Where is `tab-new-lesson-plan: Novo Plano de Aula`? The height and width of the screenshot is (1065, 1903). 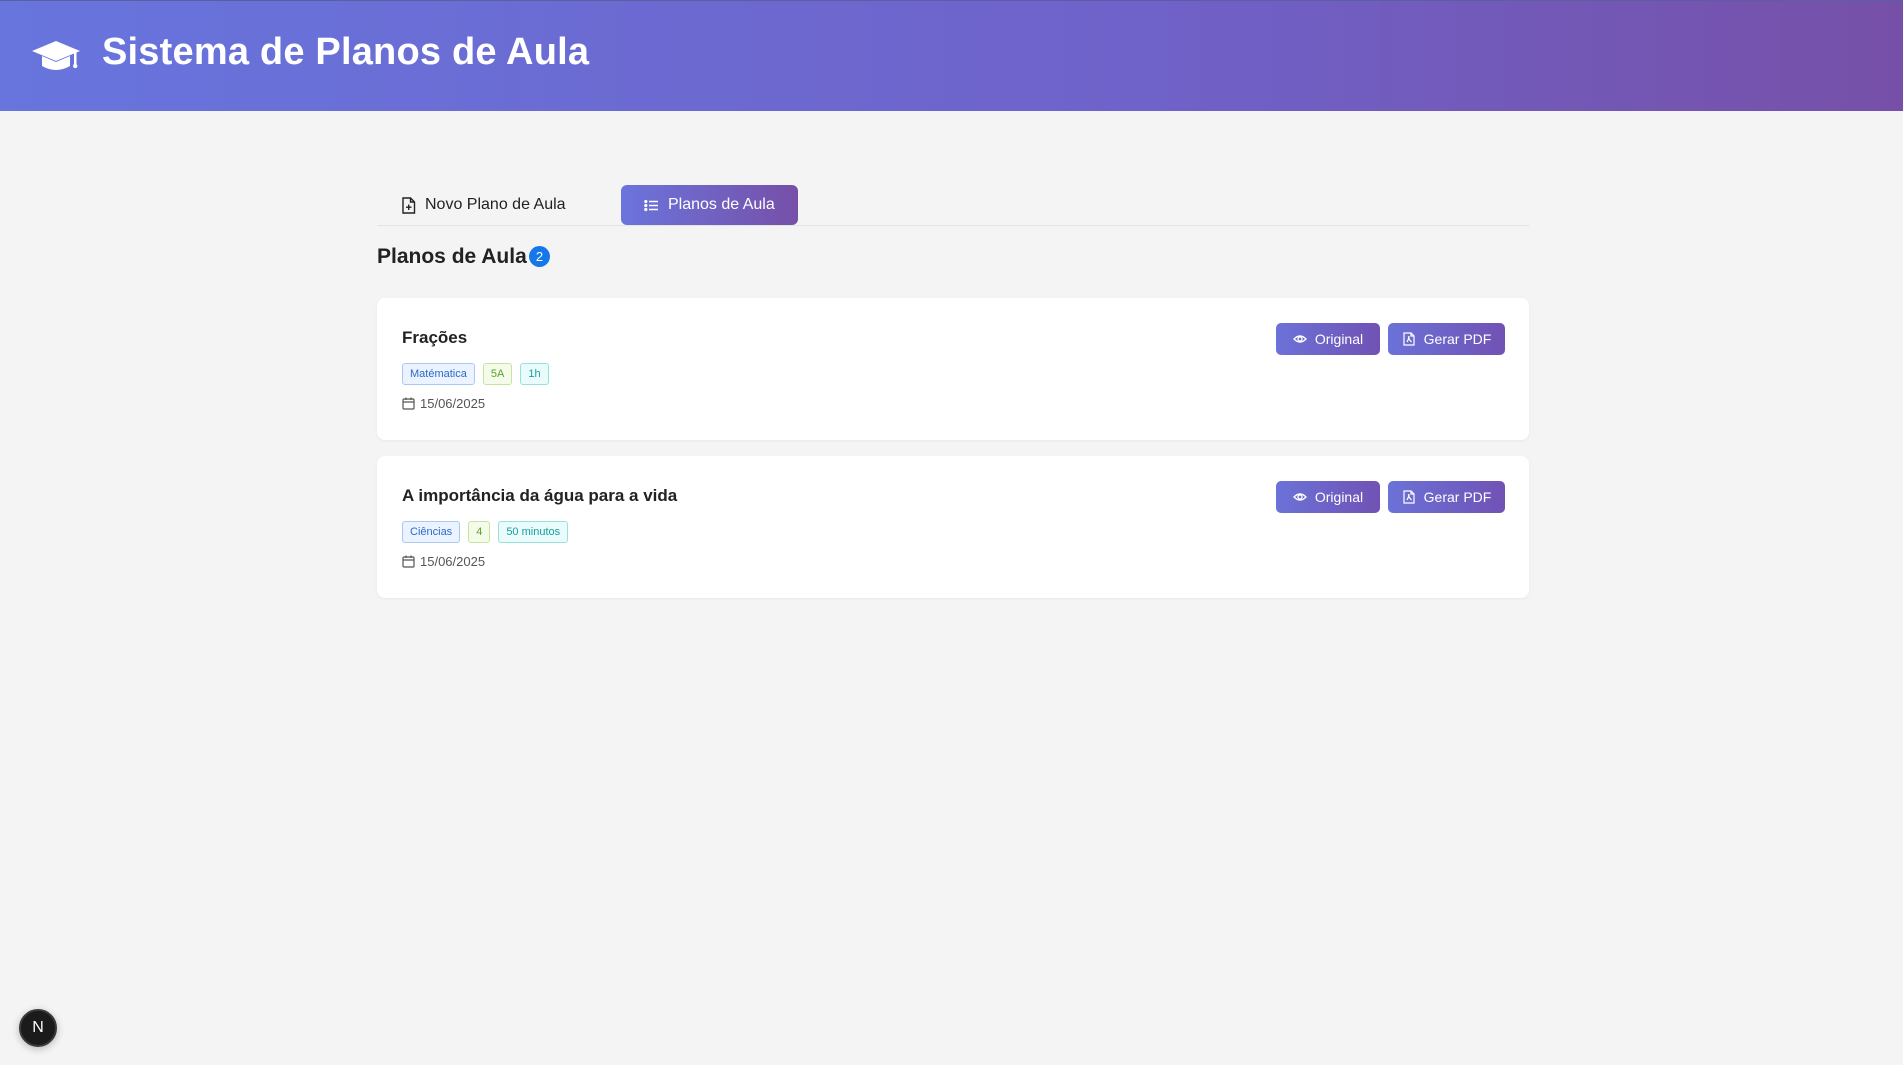
tab-new-lesson-plan: Novo Plano de Aula is located at coordinates (477, 205).